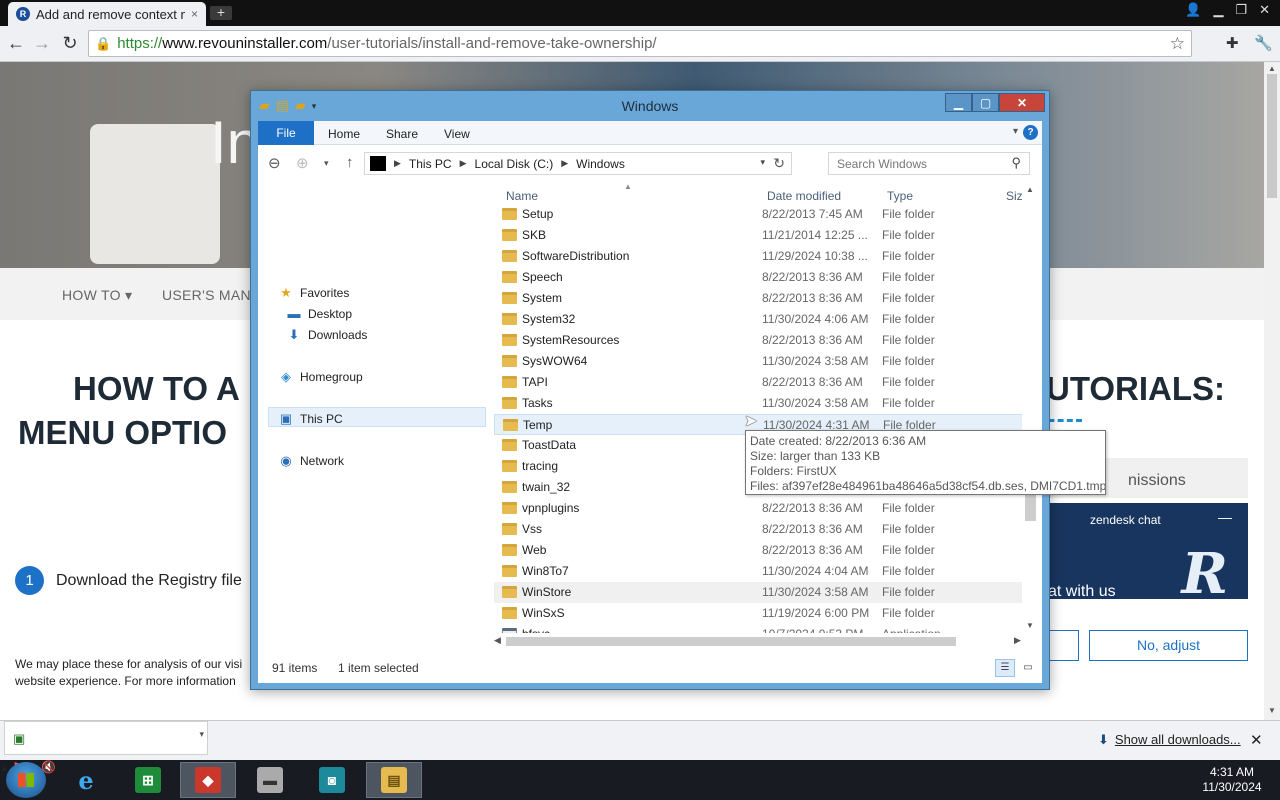 Image resolution: width=1280 pixels, height=800 pixels. I want to click on explorer-forward-icon: ⊕, so click(302, 163).